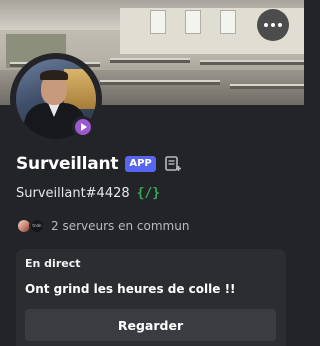  What do you see at coordinates (148, 193) in the screenshot?
I see `slash-commands-icon: {/}` at bounding box center [148, 193].